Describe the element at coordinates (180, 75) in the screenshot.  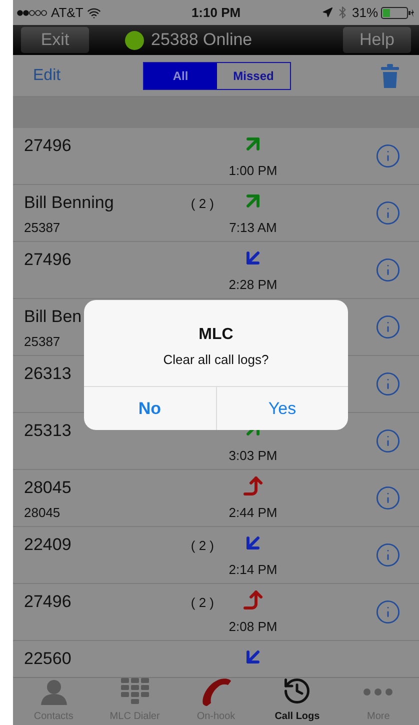
I see `filter-tab: All` at that location.